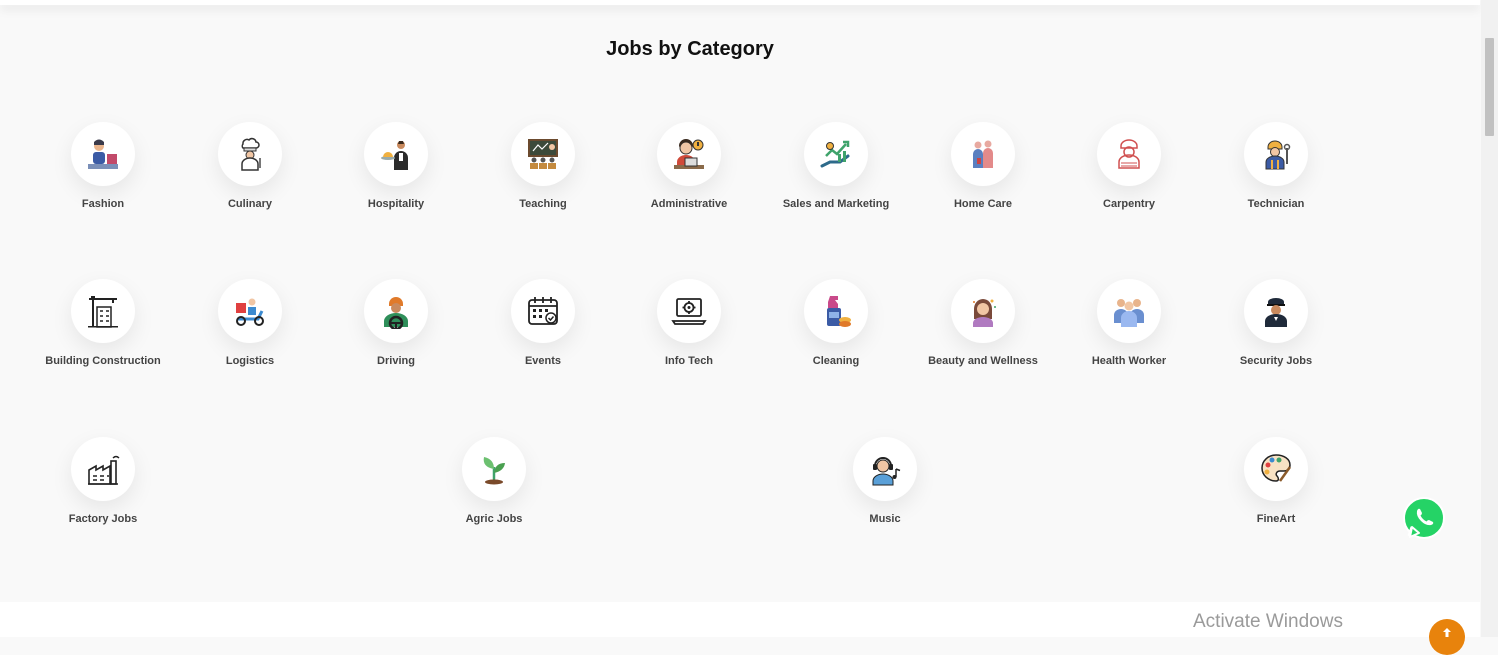 The width and height of the screenshot is (1498, 655). I want to click on category-carpentry: Carpentry, so click(1129, 166).